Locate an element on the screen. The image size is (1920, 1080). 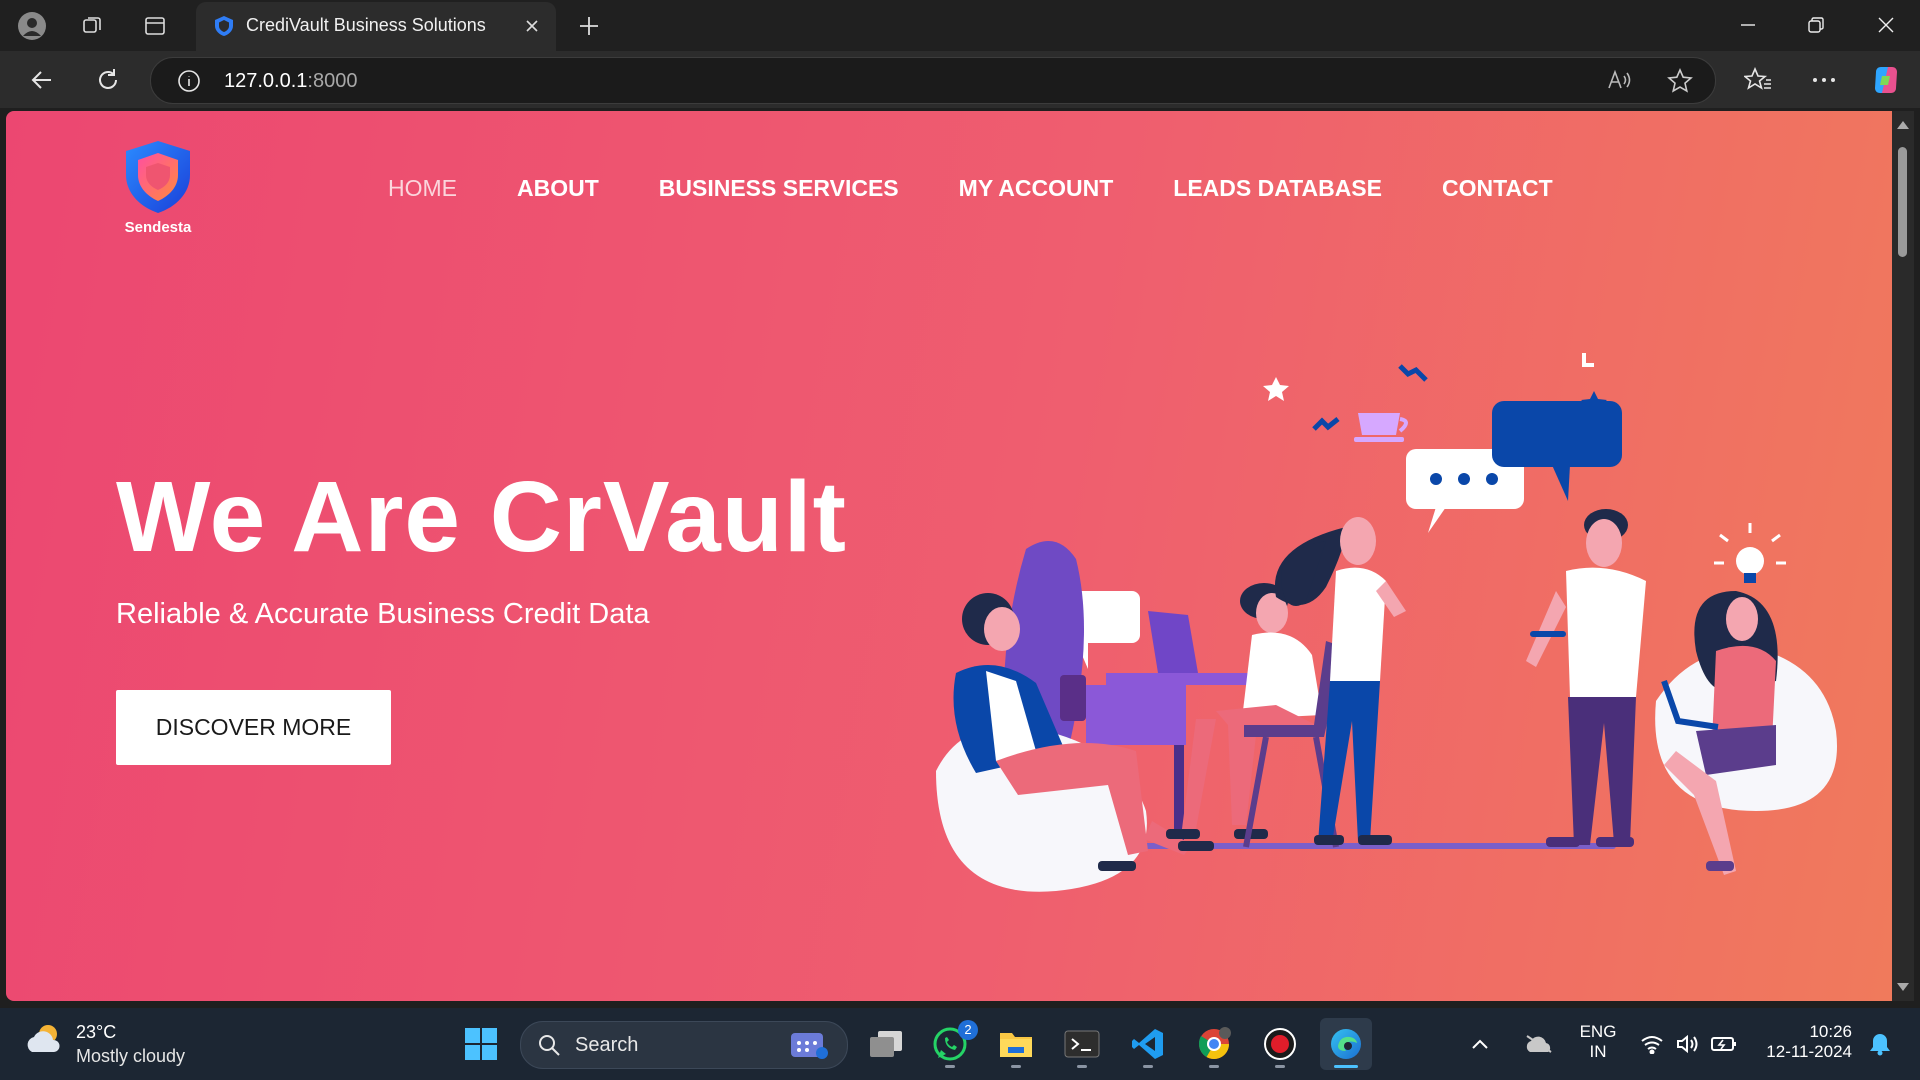
discover-more-button: DISCOVER MORE is located at coordinates (253, 727).